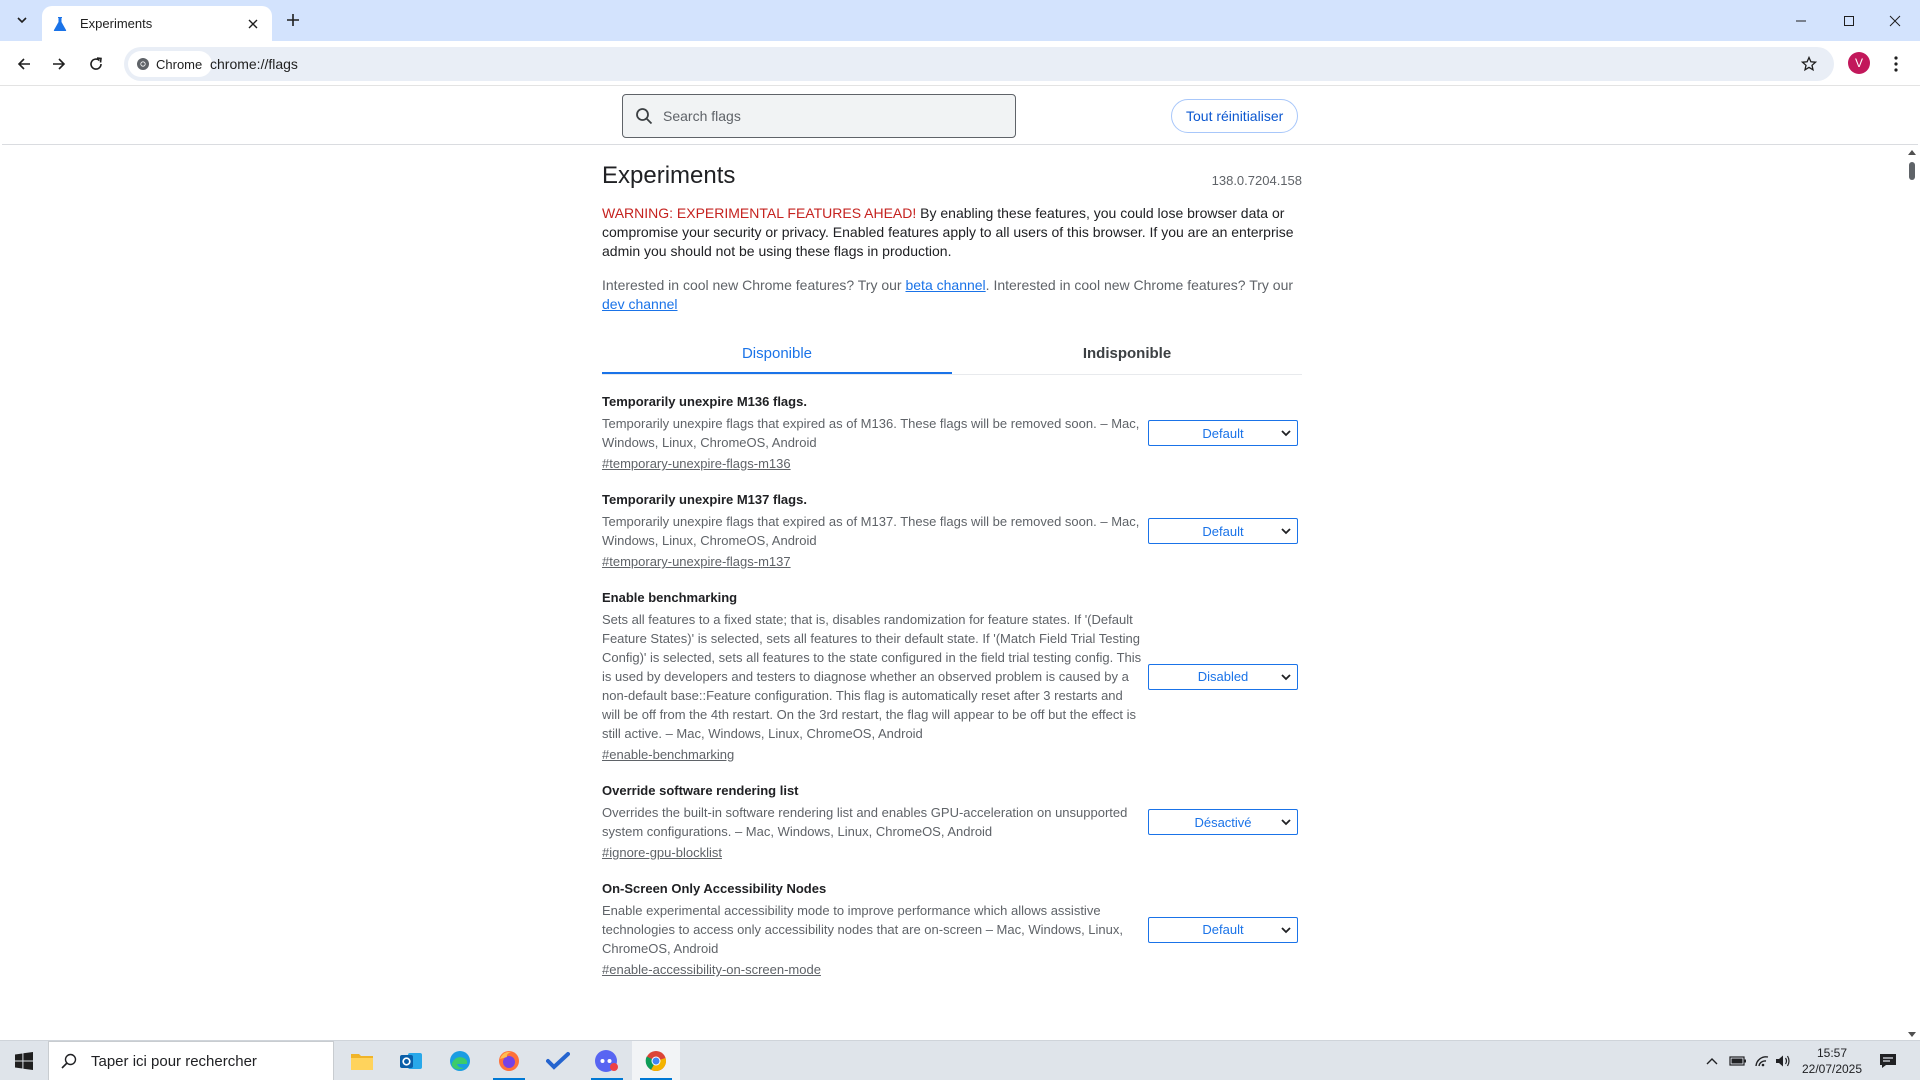  Describe the element at coordinates (253, 24) in the screenshot. I see `close-tab-icon` at that location.